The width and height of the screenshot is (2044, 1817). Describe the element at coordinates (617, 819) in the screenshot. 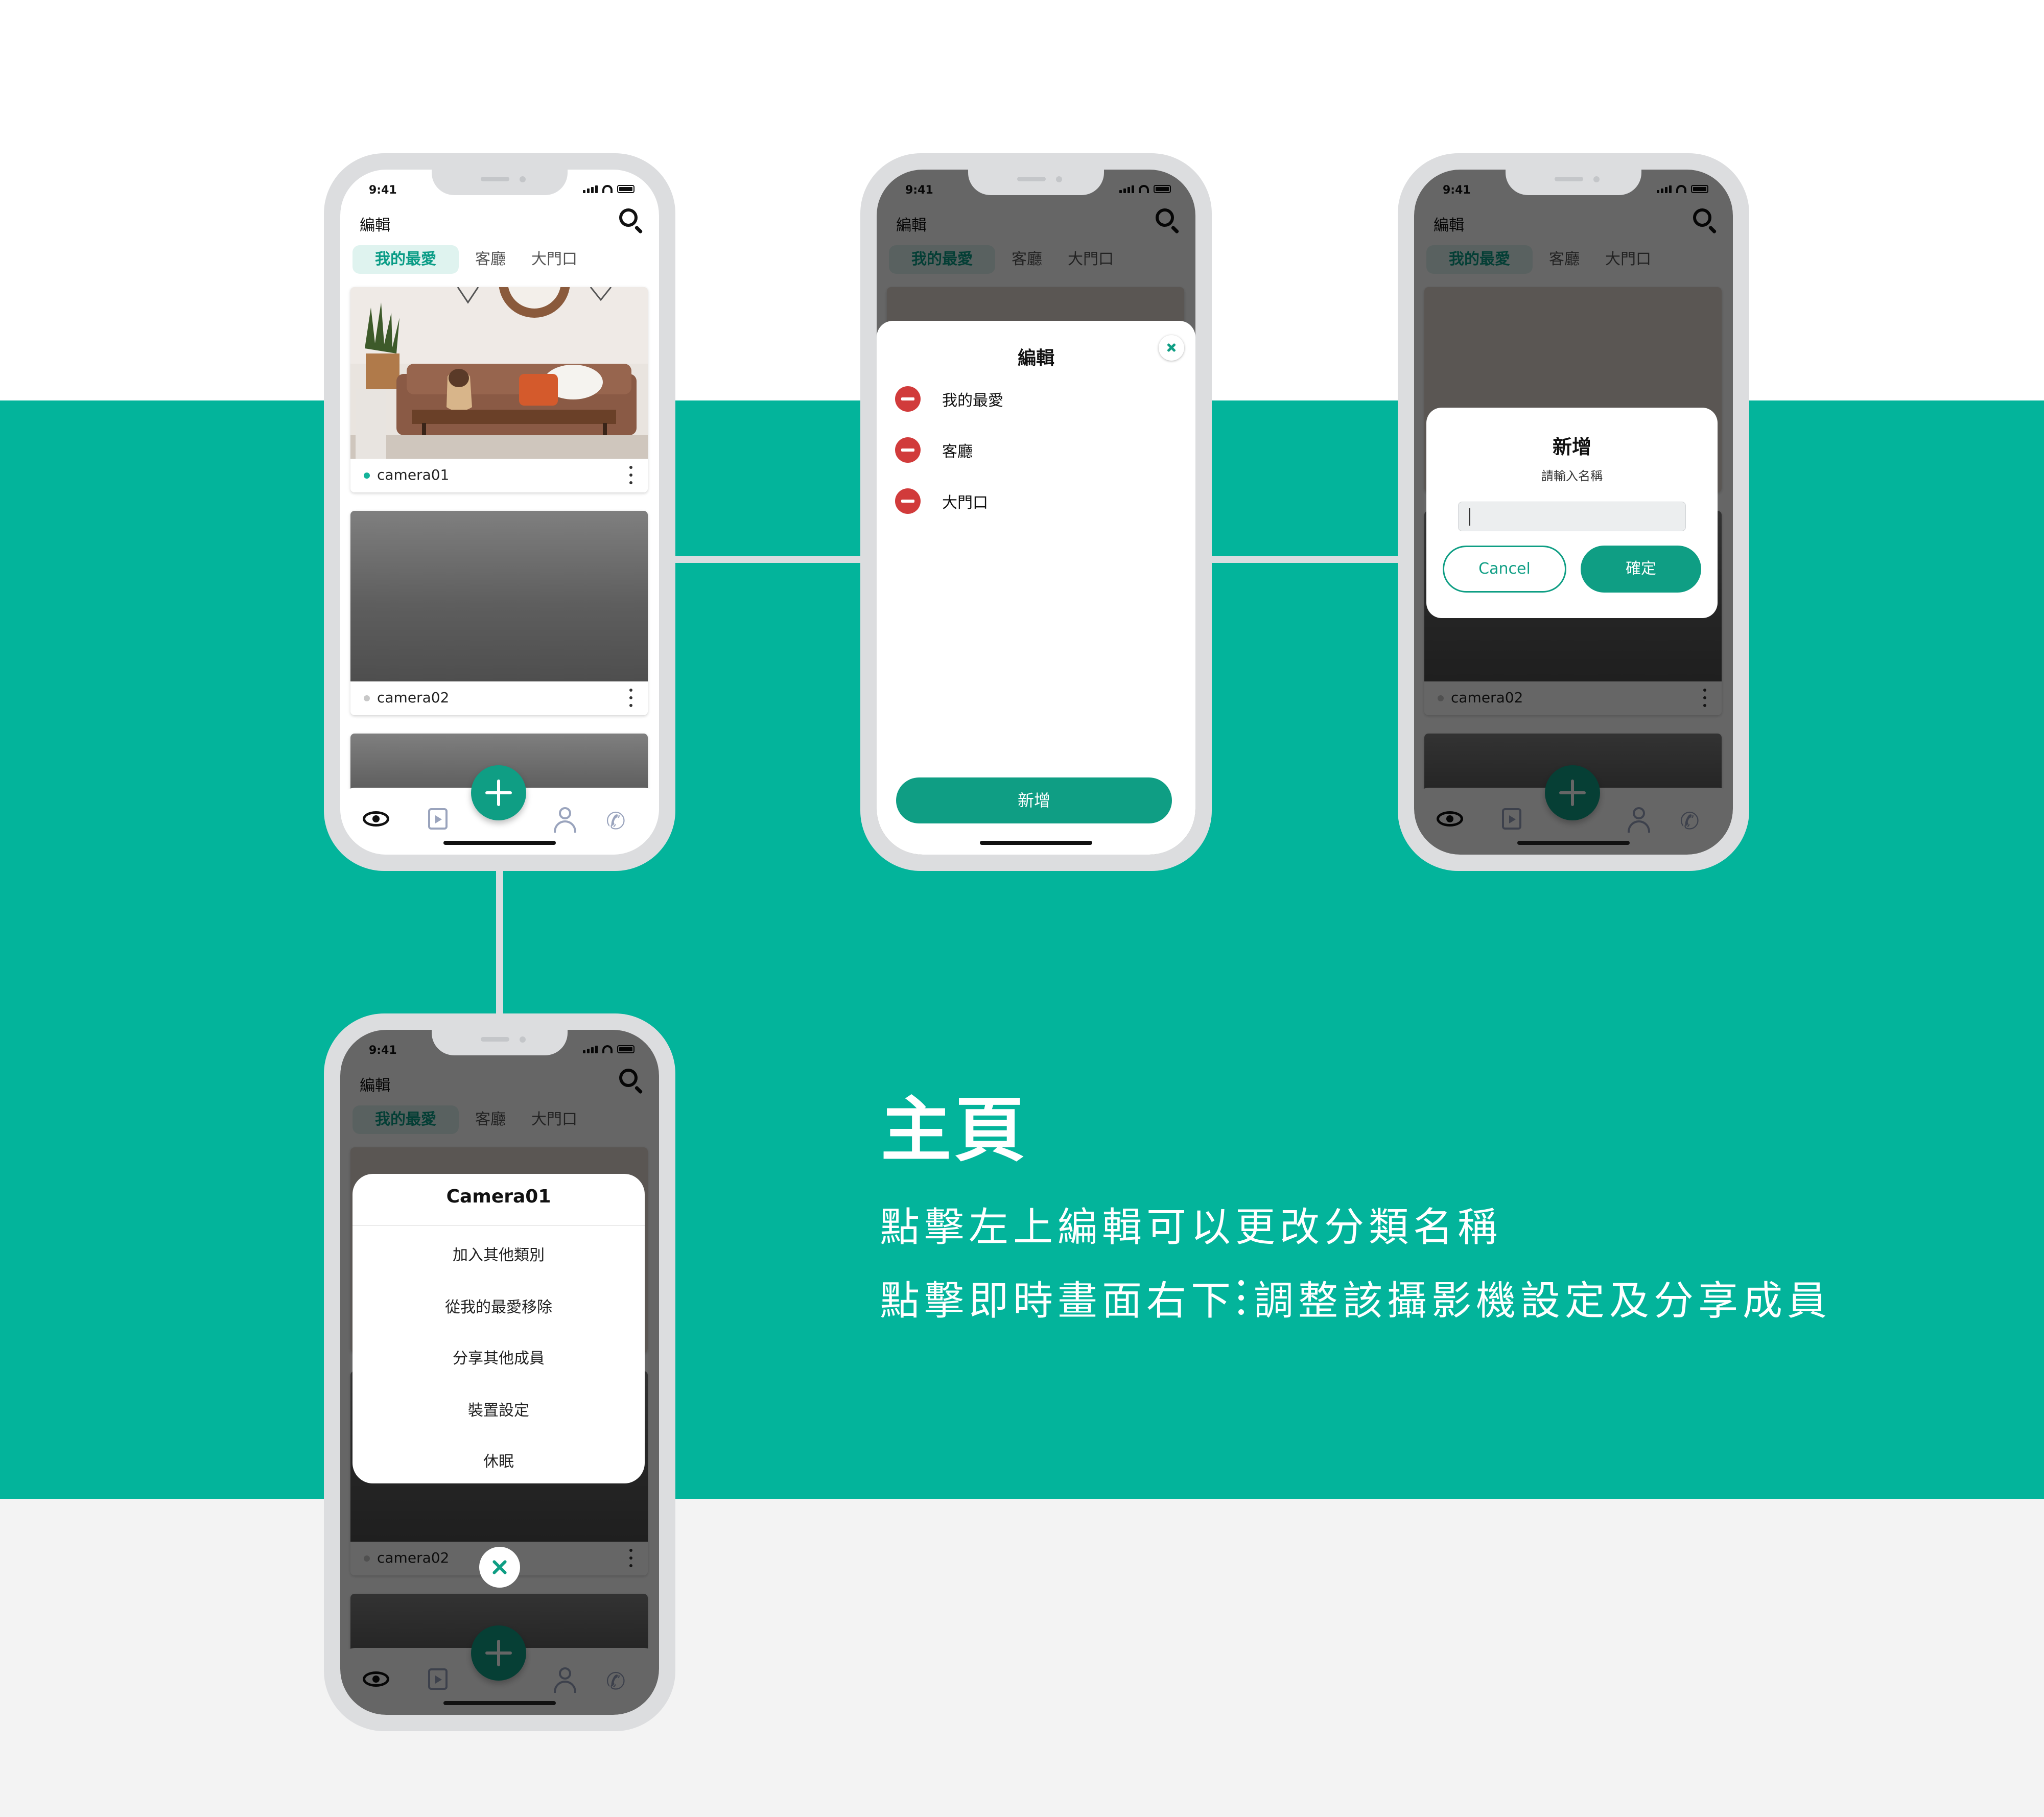

I see `phone-icon: ✆` at that location.